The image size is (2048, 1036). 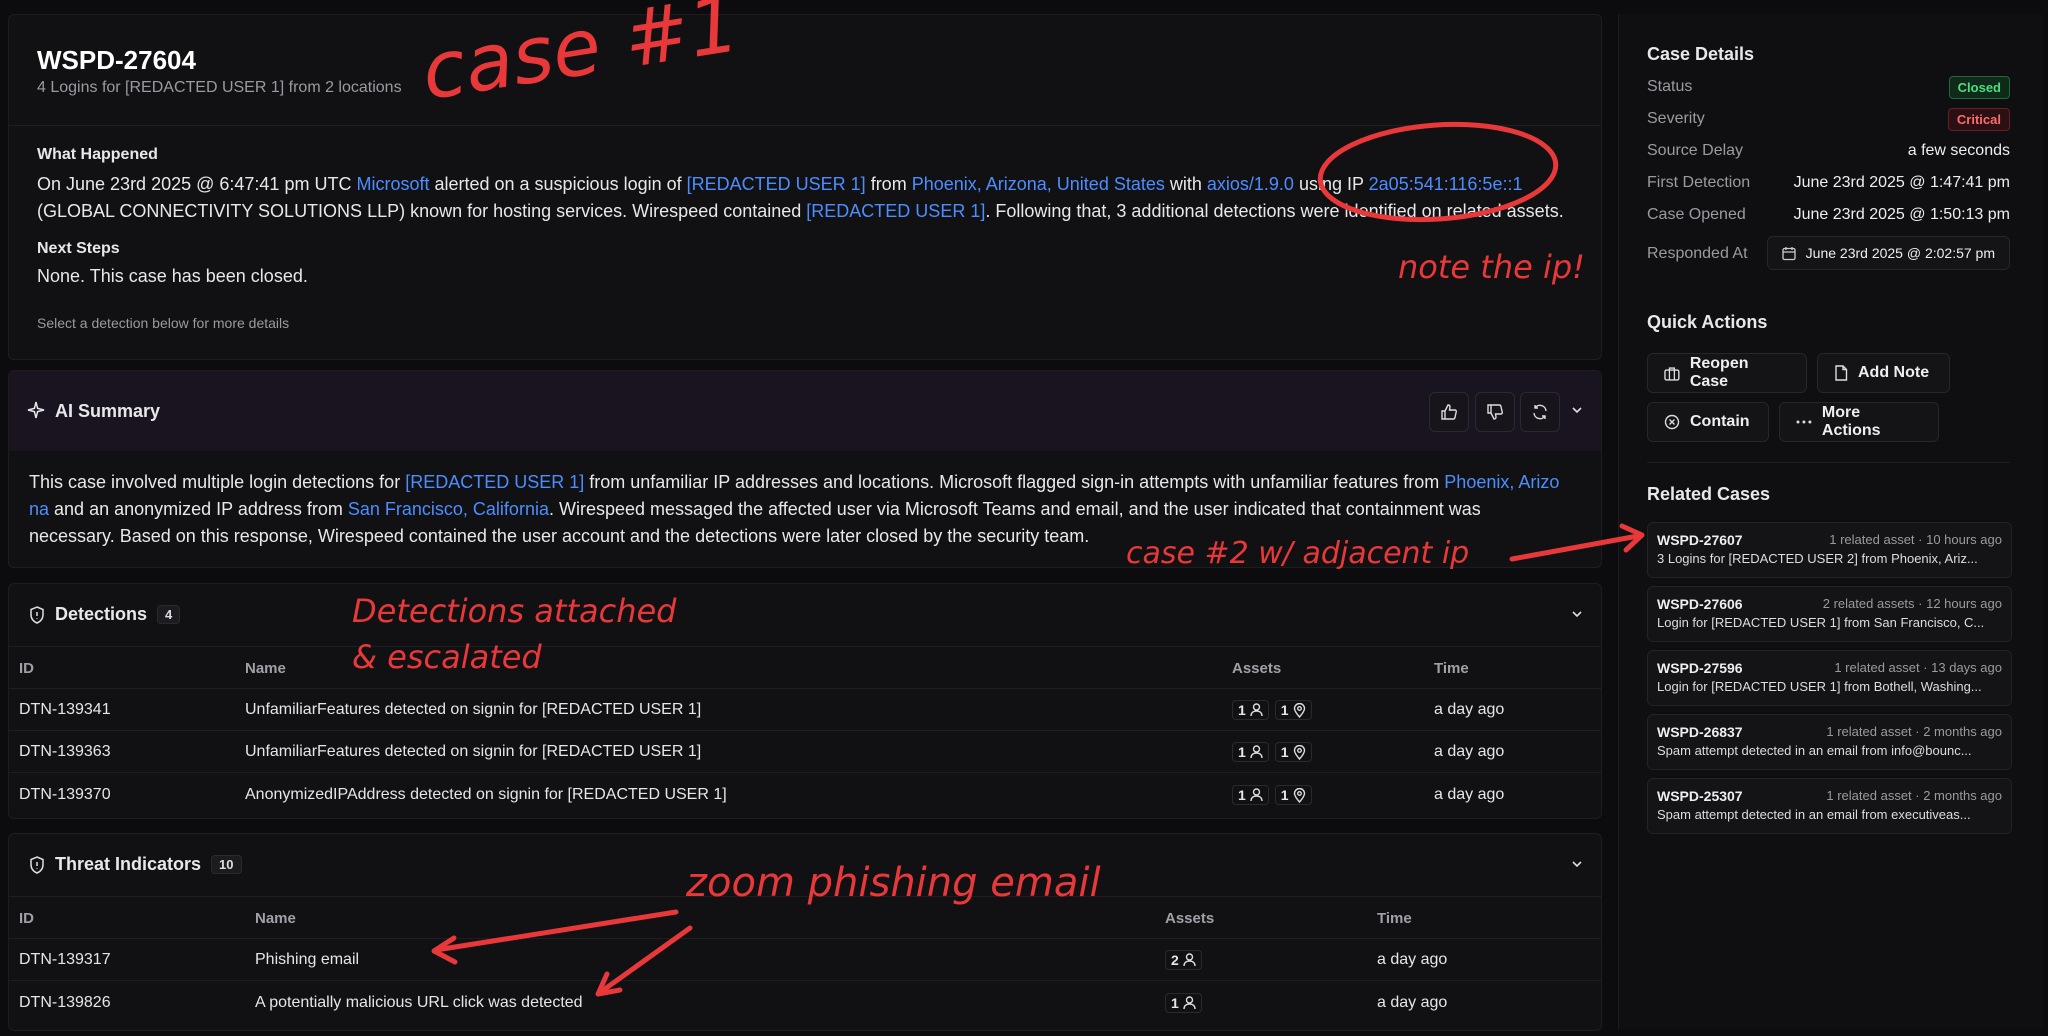 What do you see at coordinates (556, 931) in the screenshot?
I see `arrow-to-phishing-email` at bounding box center [556, 931].